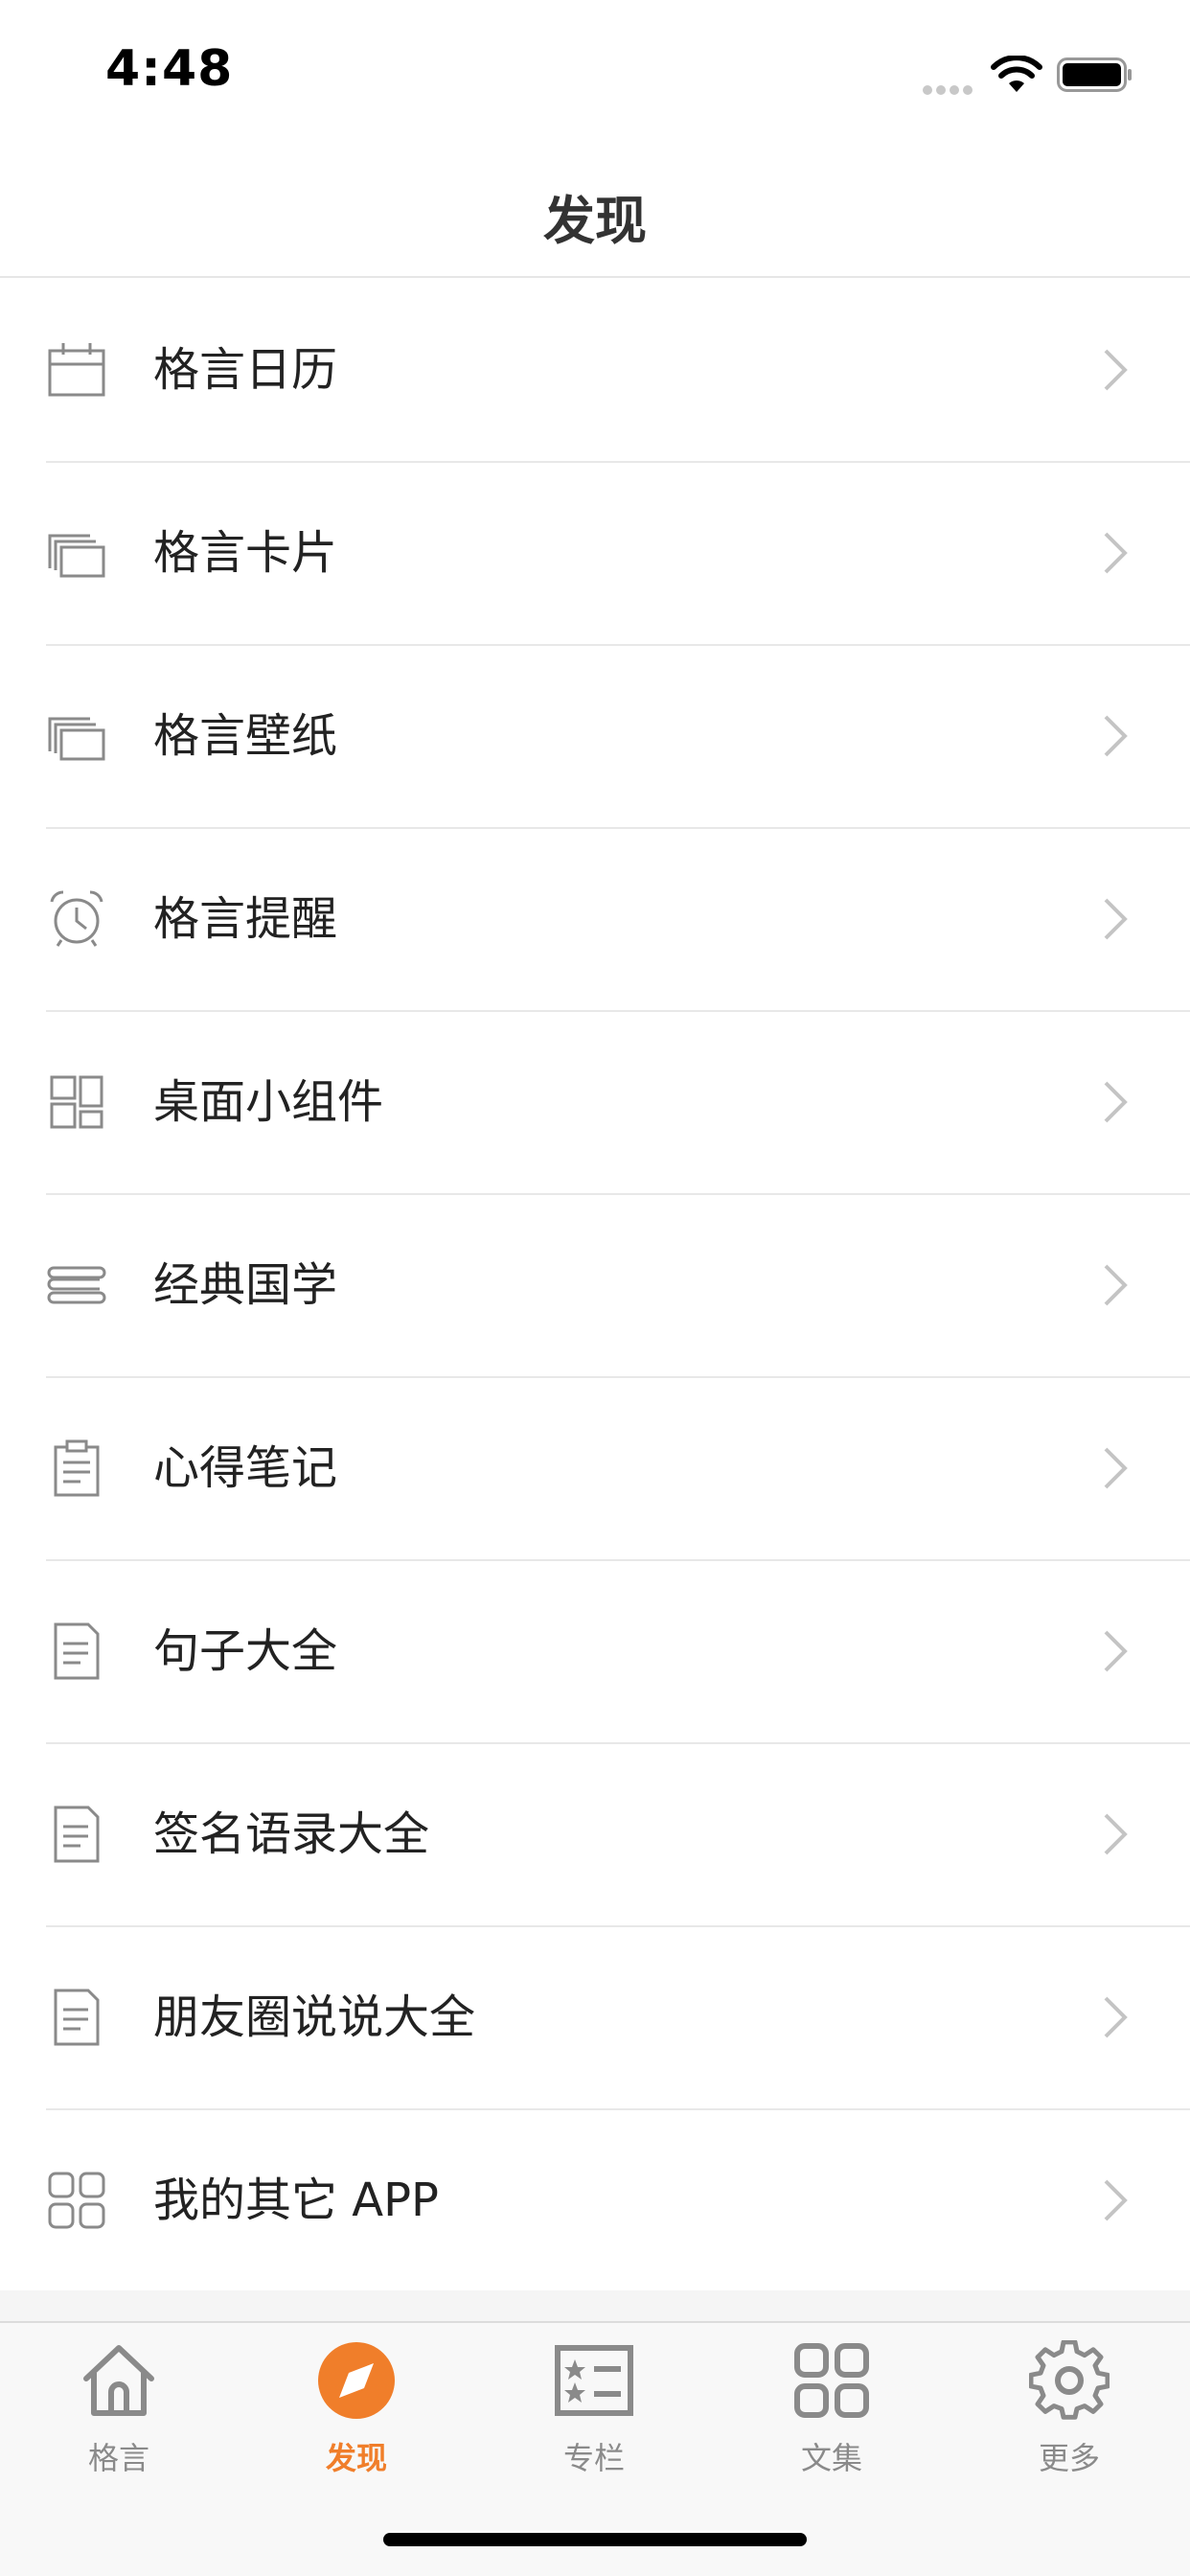 The image size is (1190, 2576). What do you see at coordinates (595, 737) in the screenshot?
I see `list-item-wallpaper: 格言壁纸` at bounding box center [595, 737].